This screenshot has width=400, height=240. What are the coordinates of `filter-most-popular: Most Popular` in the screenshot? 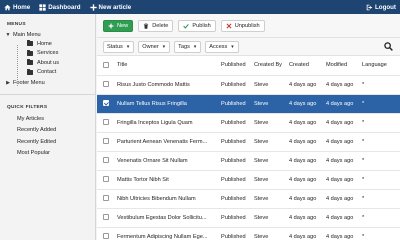 It's located at (47, 154).